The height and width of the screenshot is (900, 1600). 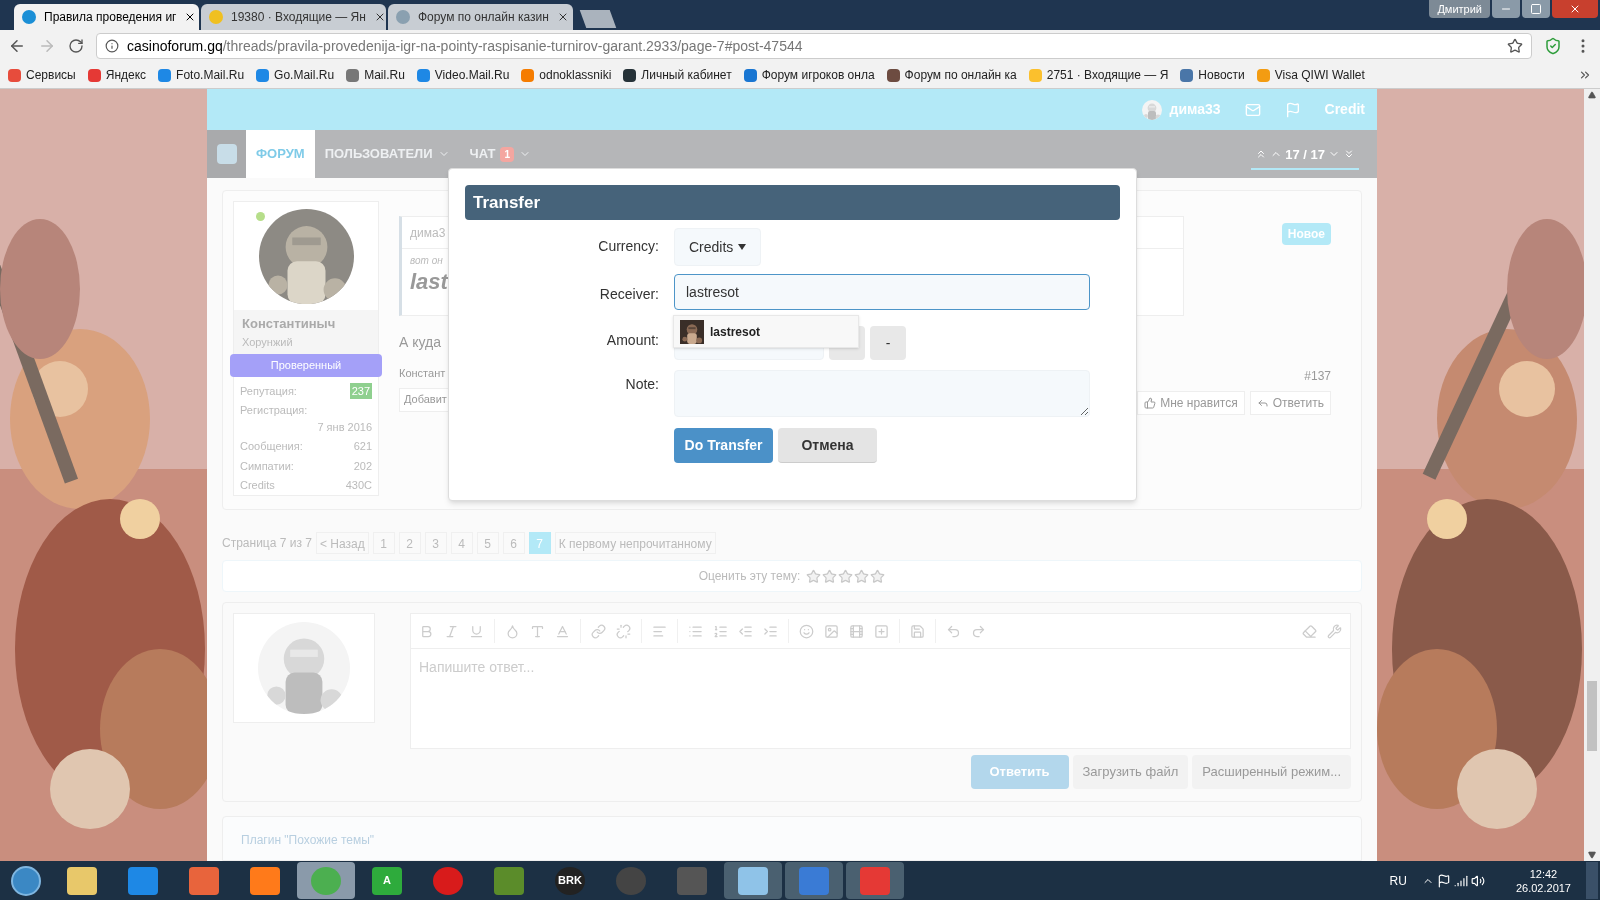 What do you see at coordinates (1515, 46) in the screenshot?
I see `bookmark-star-icon` at bounding box center [1515, 46].